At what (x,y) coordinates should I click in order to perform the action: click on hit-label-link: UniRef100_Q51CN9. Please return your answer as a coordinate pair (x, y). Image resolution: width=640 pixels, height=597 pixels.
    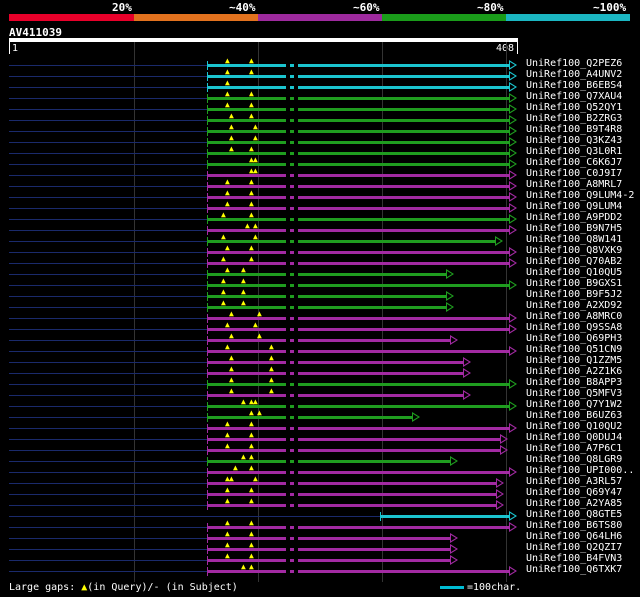
    Looking at the image, I should click on (574, 349).